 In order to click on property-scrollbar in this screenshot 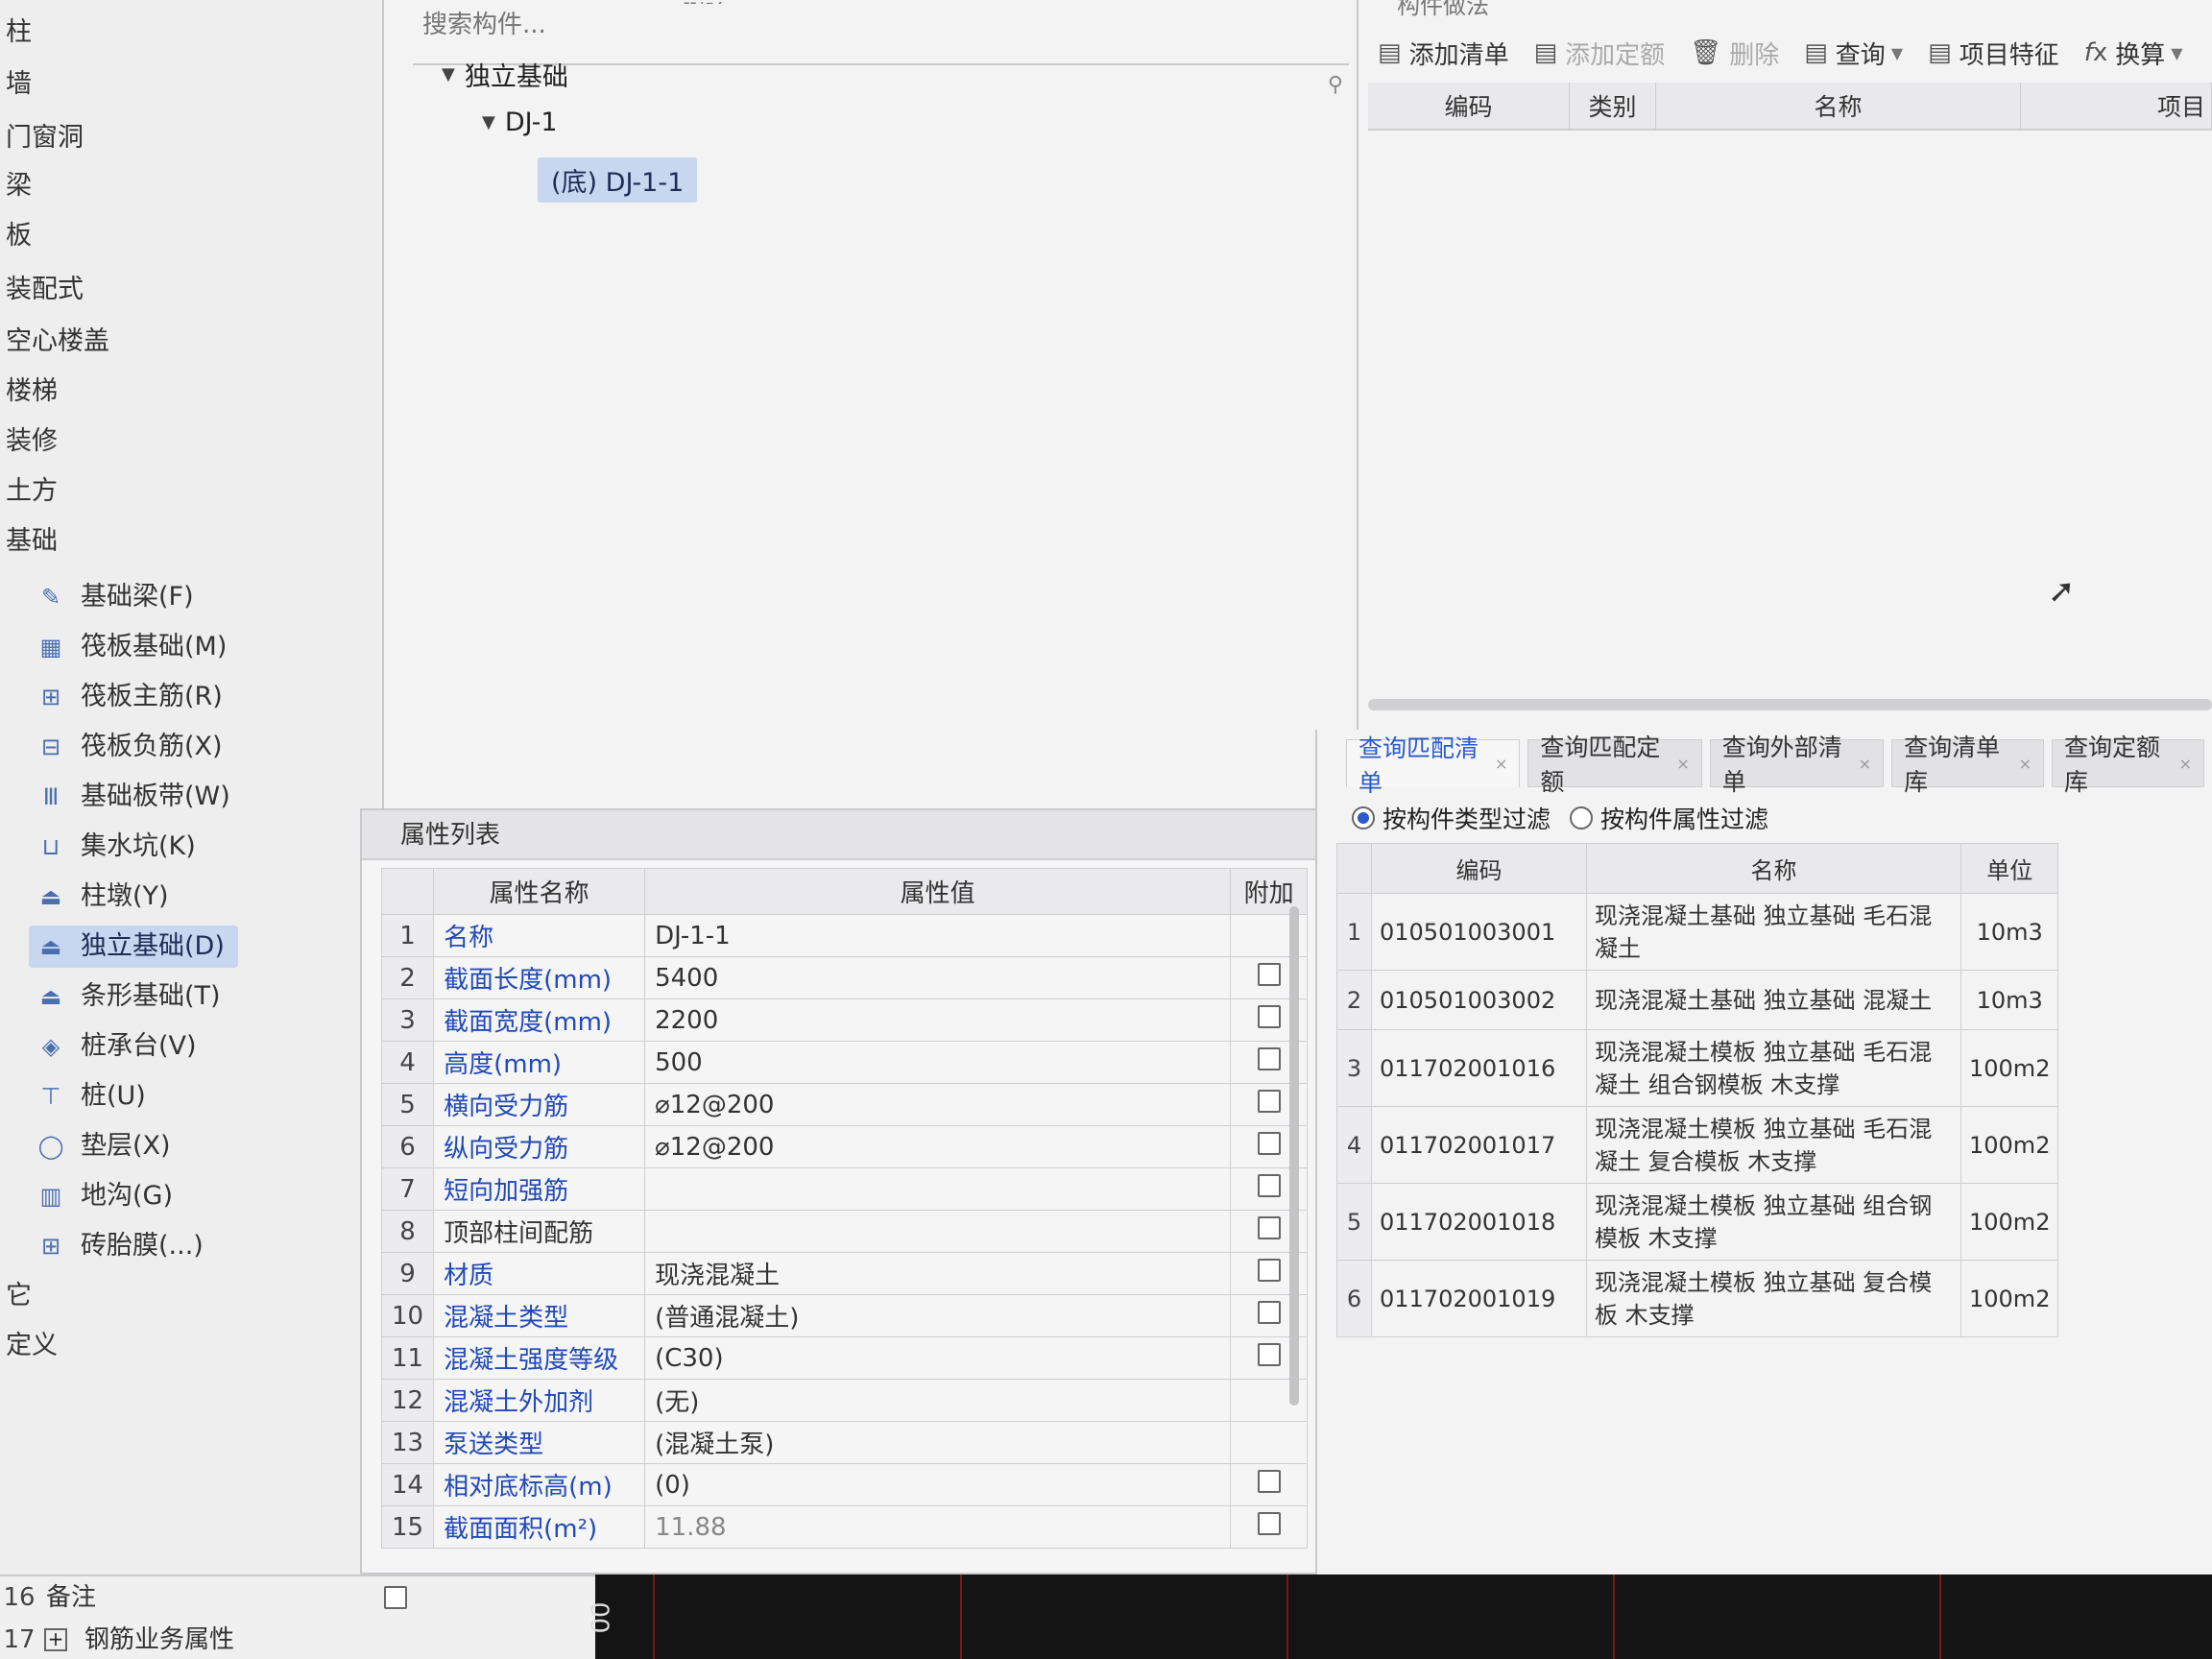, I will do `click(1294, 1156)`.